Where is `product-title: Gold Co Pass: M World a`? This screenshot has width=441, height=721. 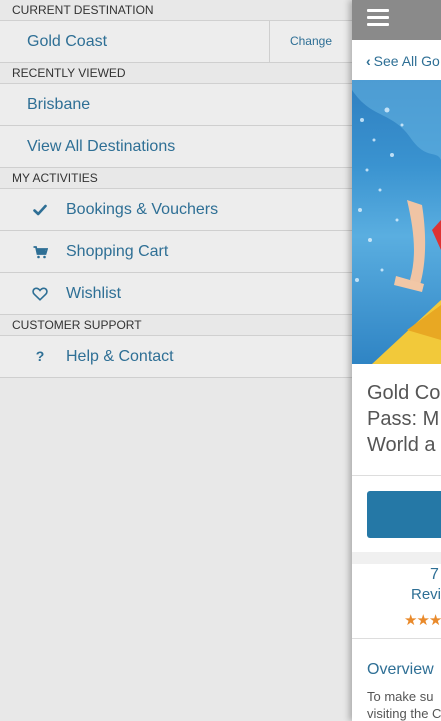
product-title: Gold Co Pass: M World a is located at coordinates (404, 419).